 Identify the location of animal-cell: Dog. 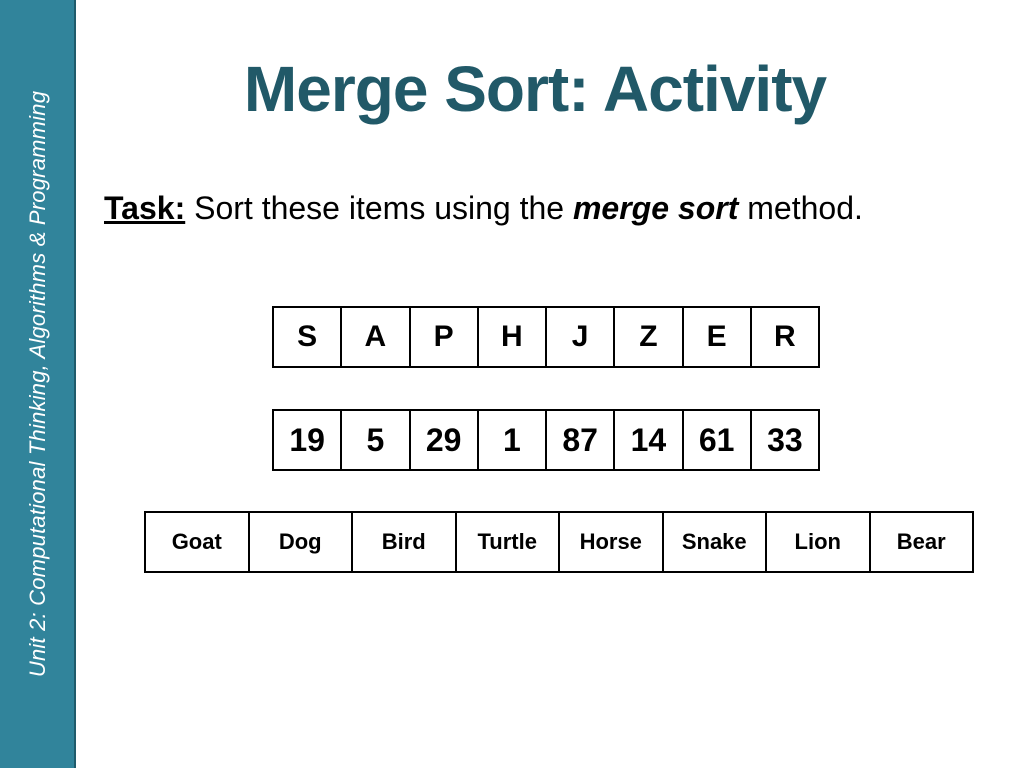
(301, 542).